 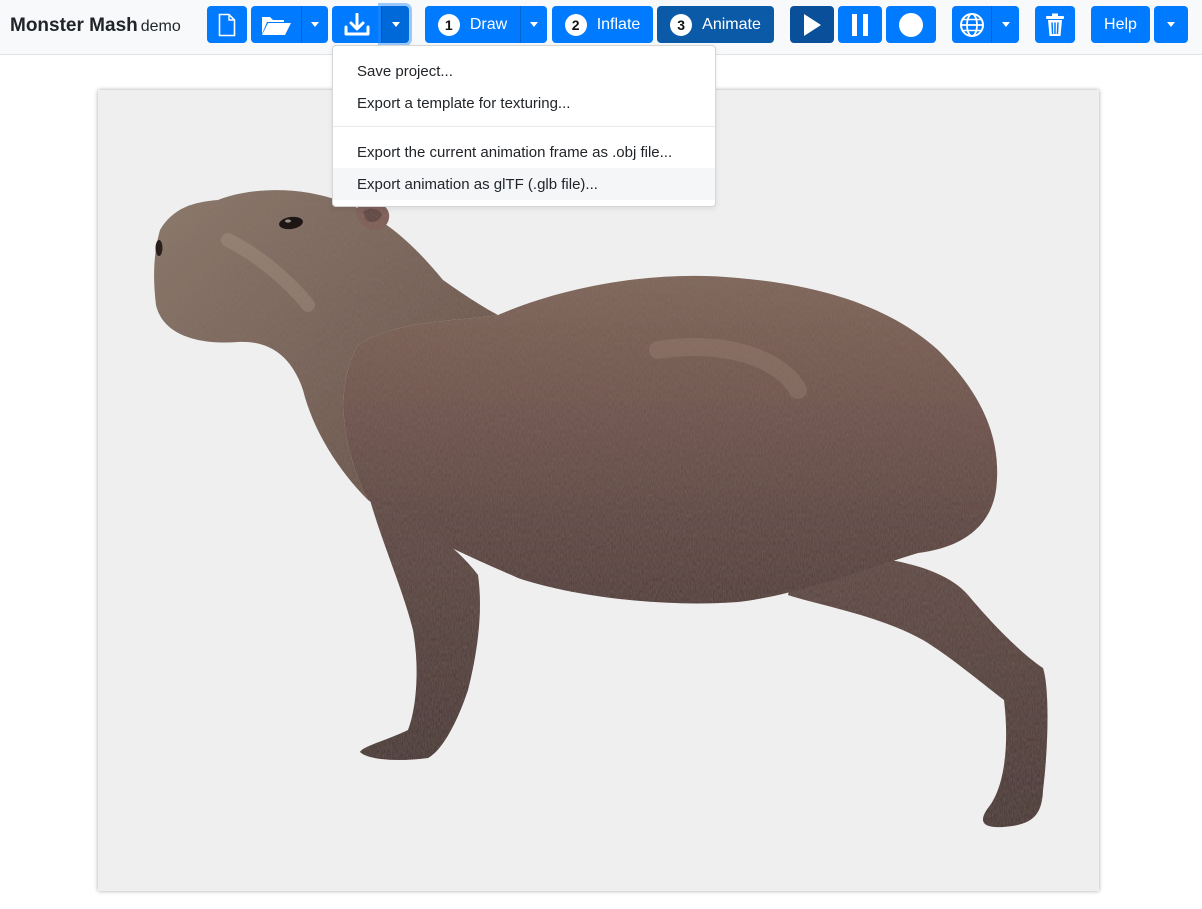 I want to click on save-menu-toggle, so click(x=395, y=24).